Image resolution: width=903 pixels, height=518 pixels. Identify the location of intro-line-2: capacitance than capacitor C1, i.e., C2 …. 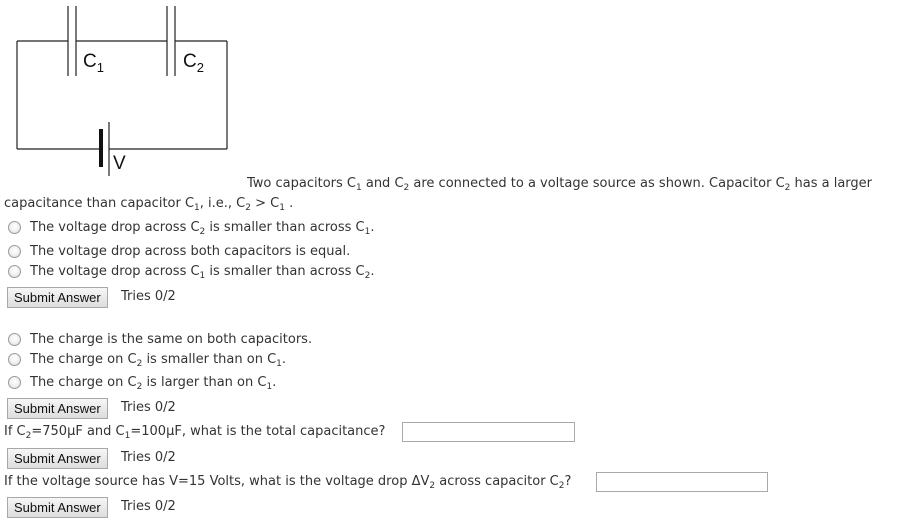
(149, 204).